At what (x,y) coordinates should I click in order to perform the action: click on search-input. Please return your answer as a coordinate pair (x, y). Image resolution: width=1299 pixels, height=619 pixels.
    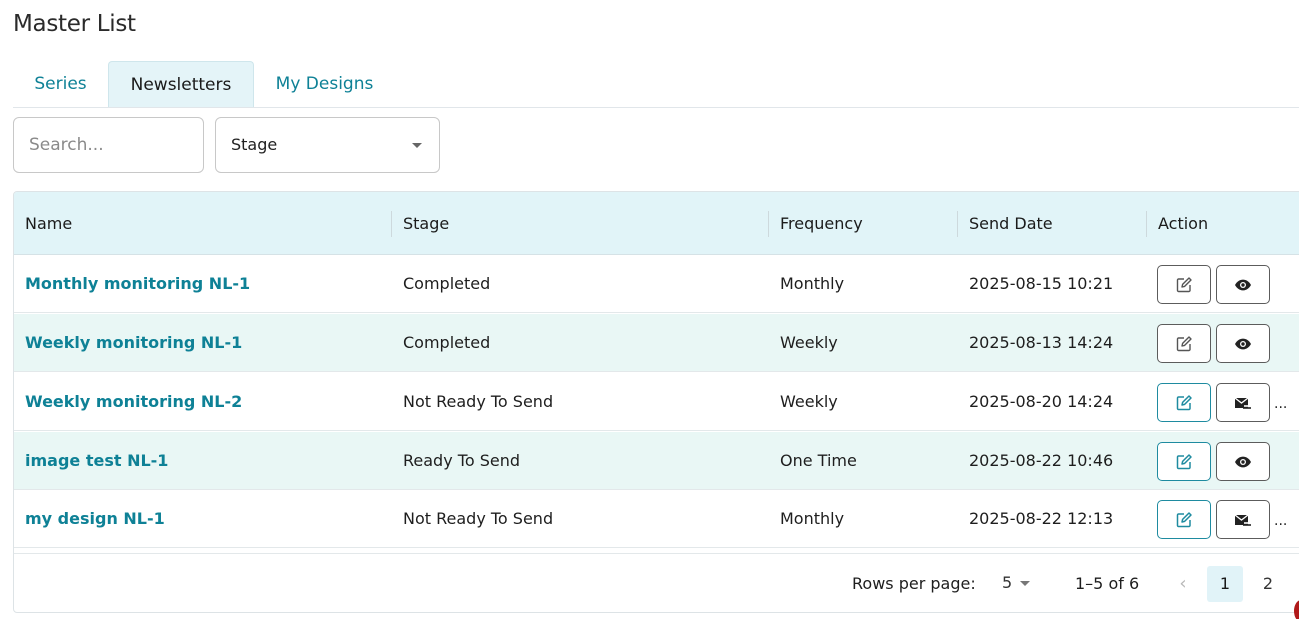
    Looking at the image, I should click on (108, 145).